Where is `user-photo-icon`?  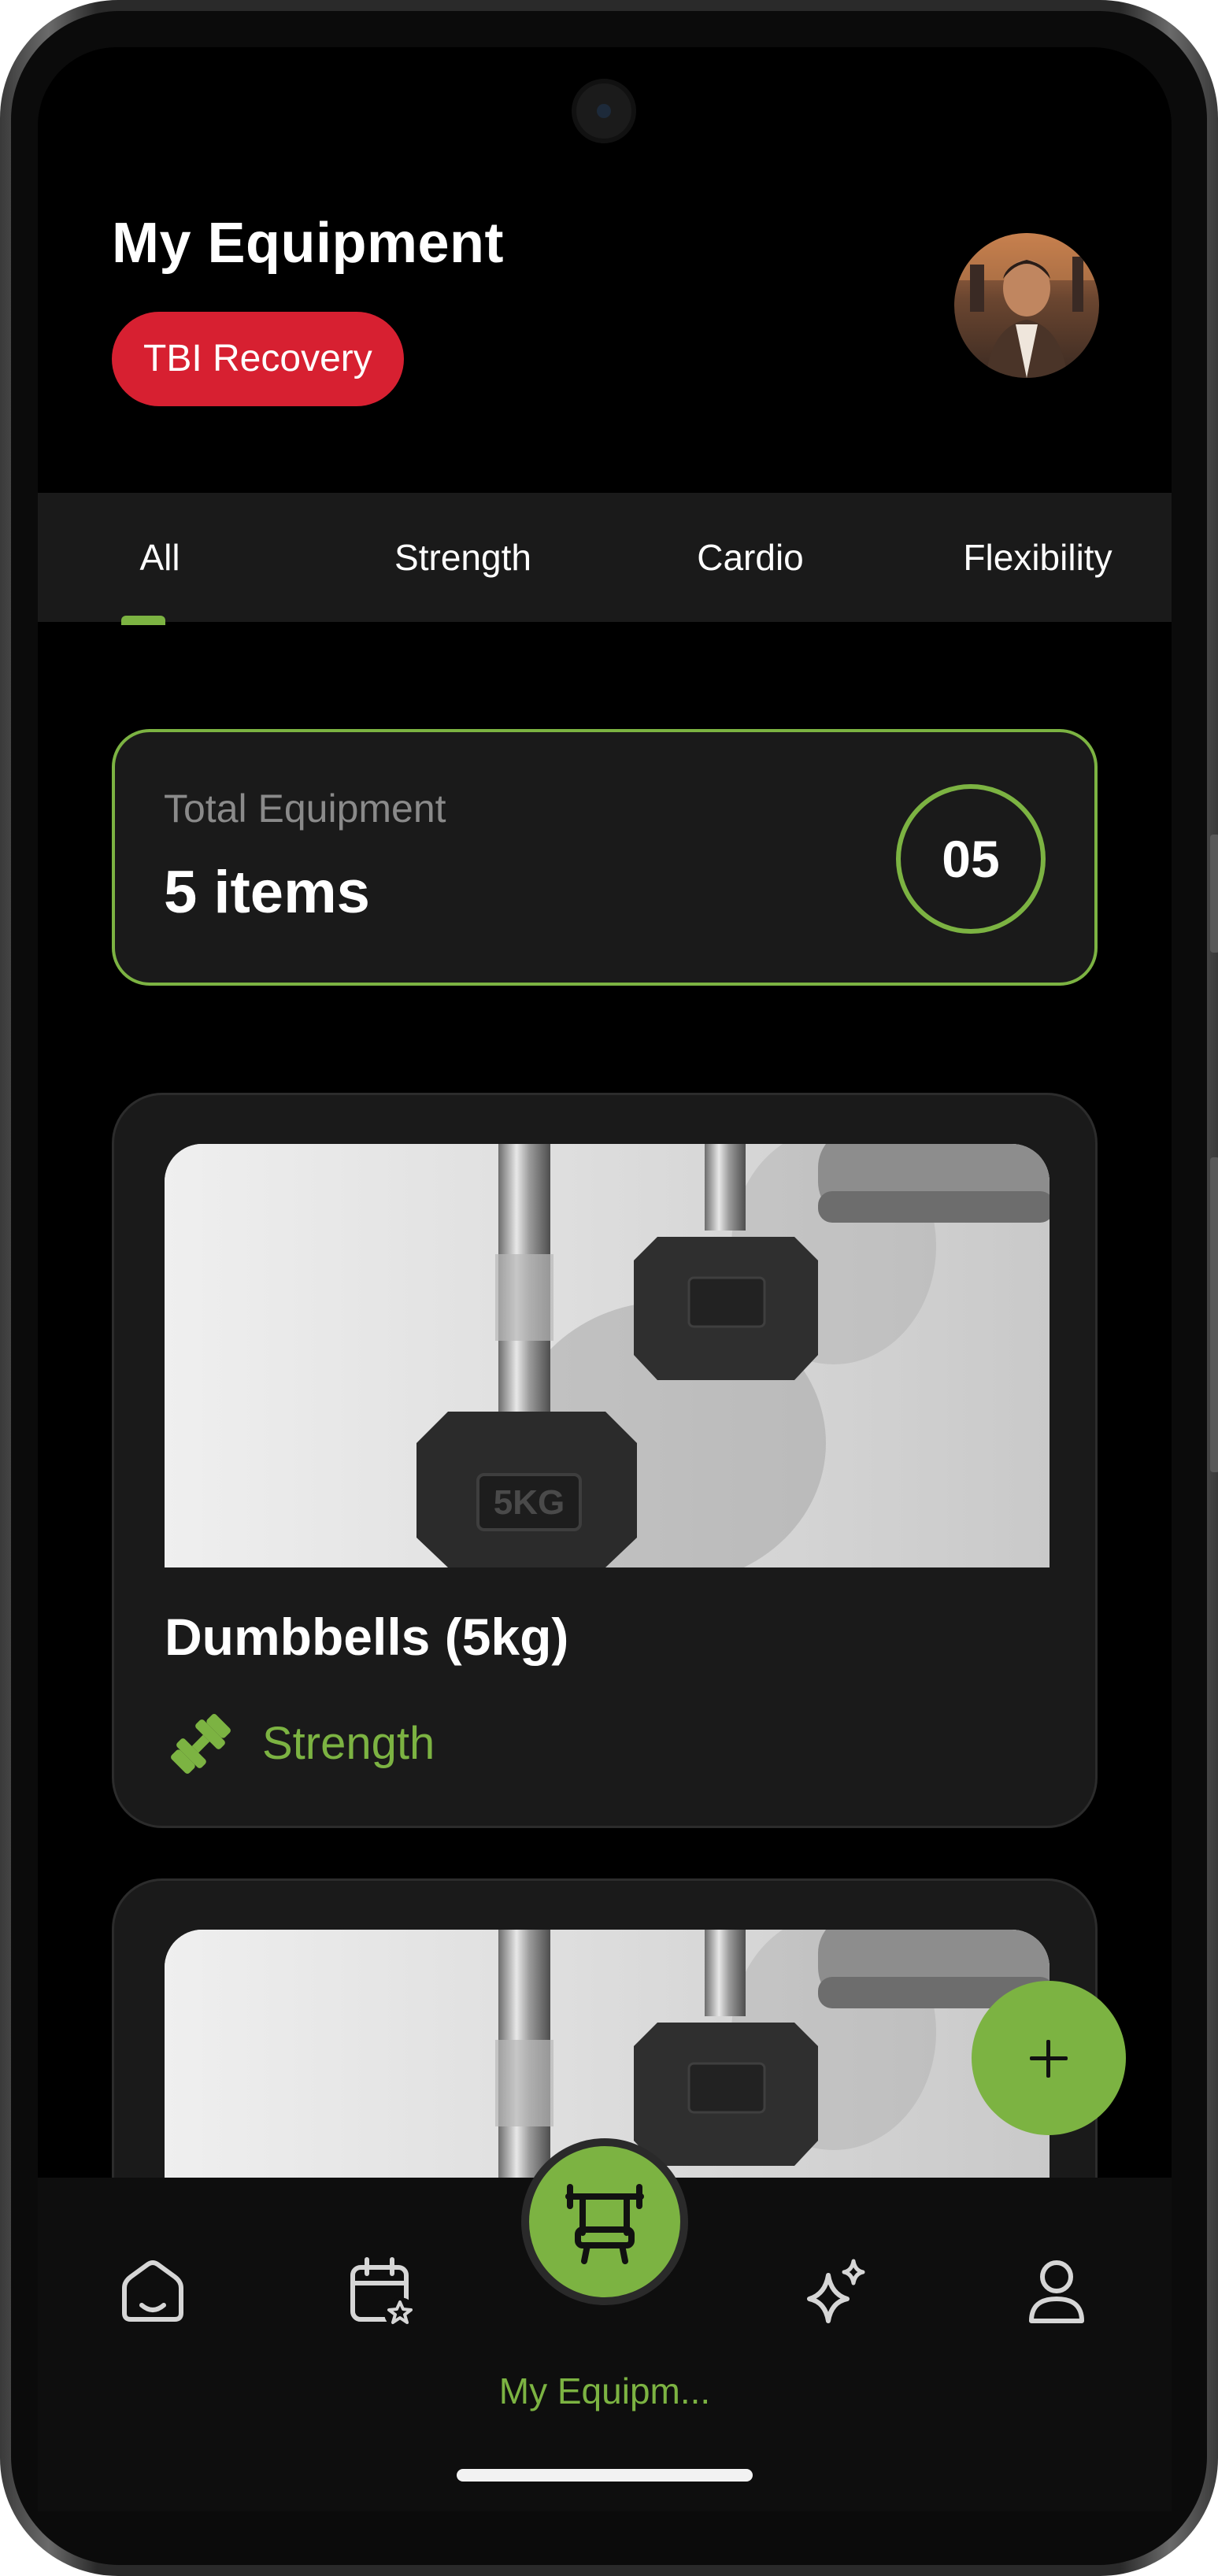 user-photo-icon is located at coordinates (1026, 305).